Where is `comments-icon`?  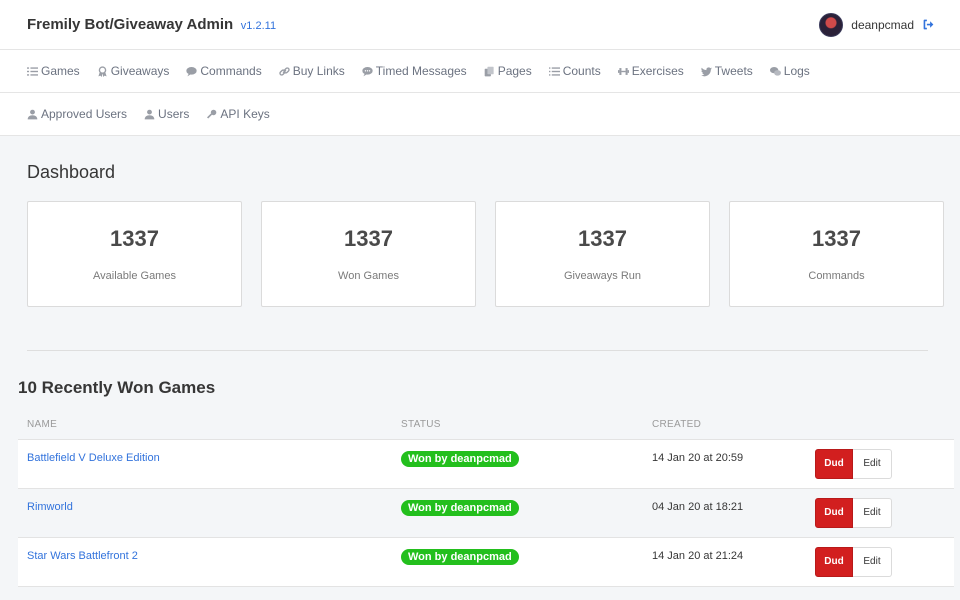 comments-icon is located at coordinates (775, 71).